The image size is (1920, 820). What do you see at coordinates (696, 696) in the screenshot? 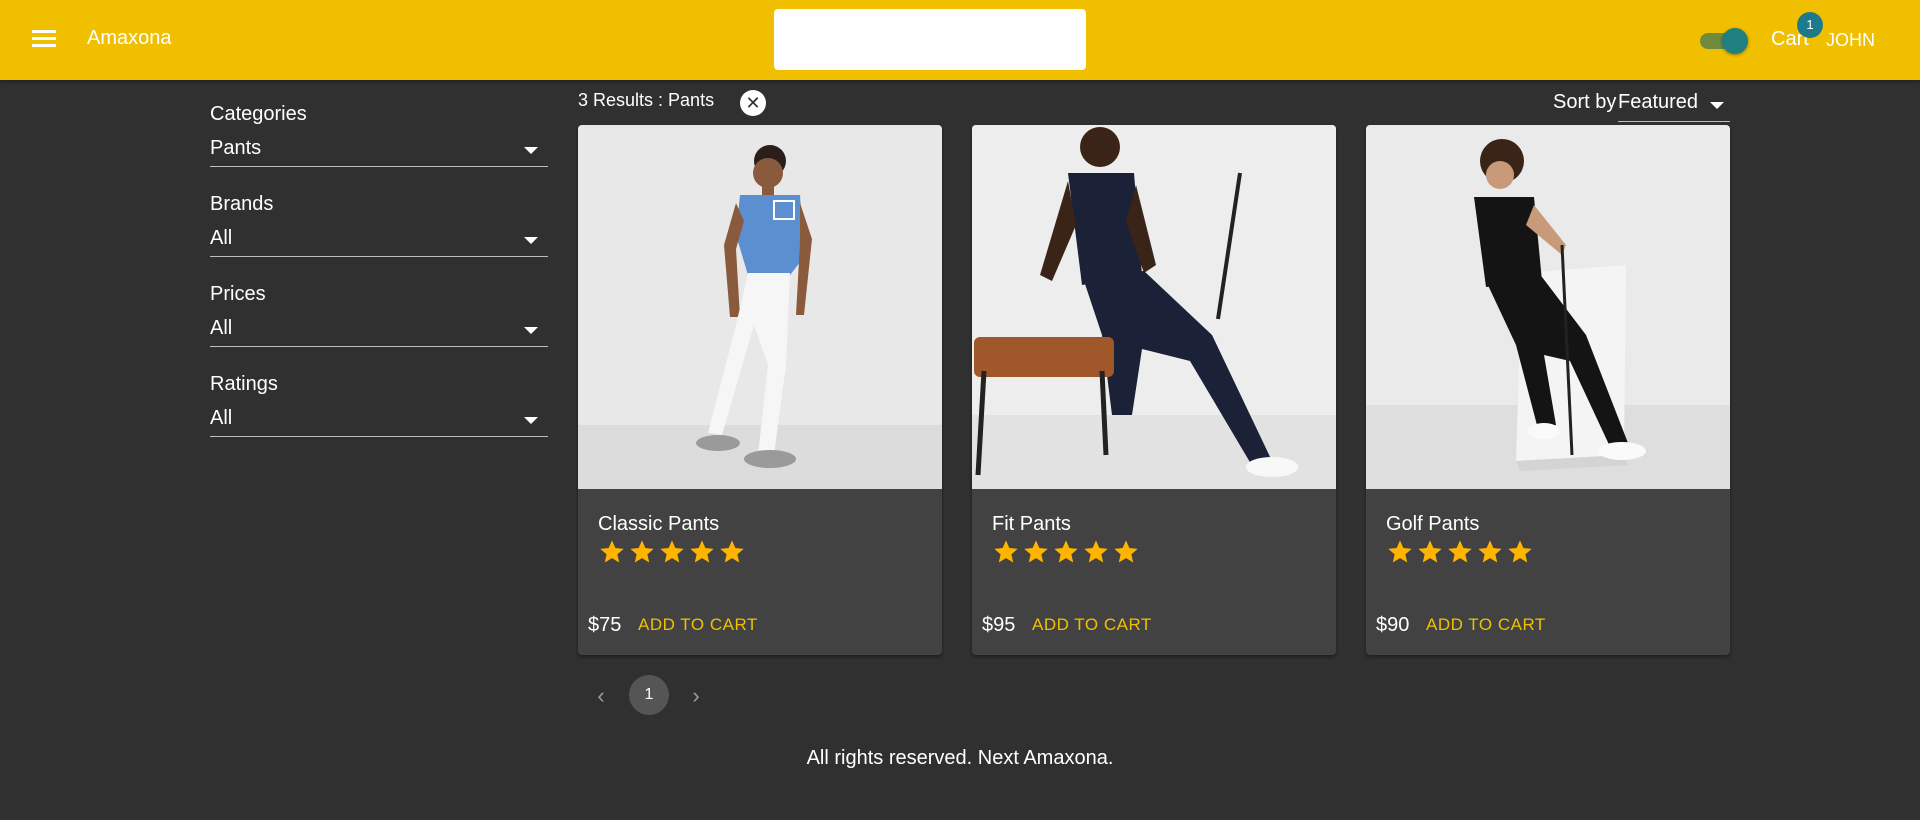
I see `chevron-right-icon: ›` at bounding box center [696, 696].